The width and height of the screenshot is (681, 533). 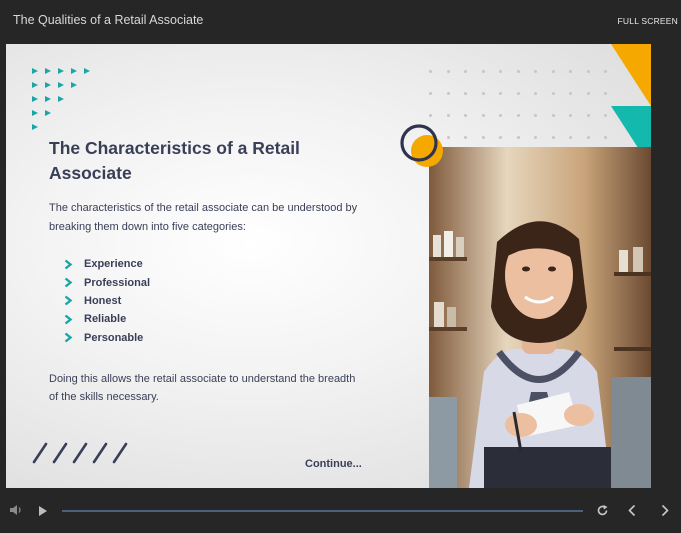 I want to click on list-item: Personable, so click(x=107, y=338).